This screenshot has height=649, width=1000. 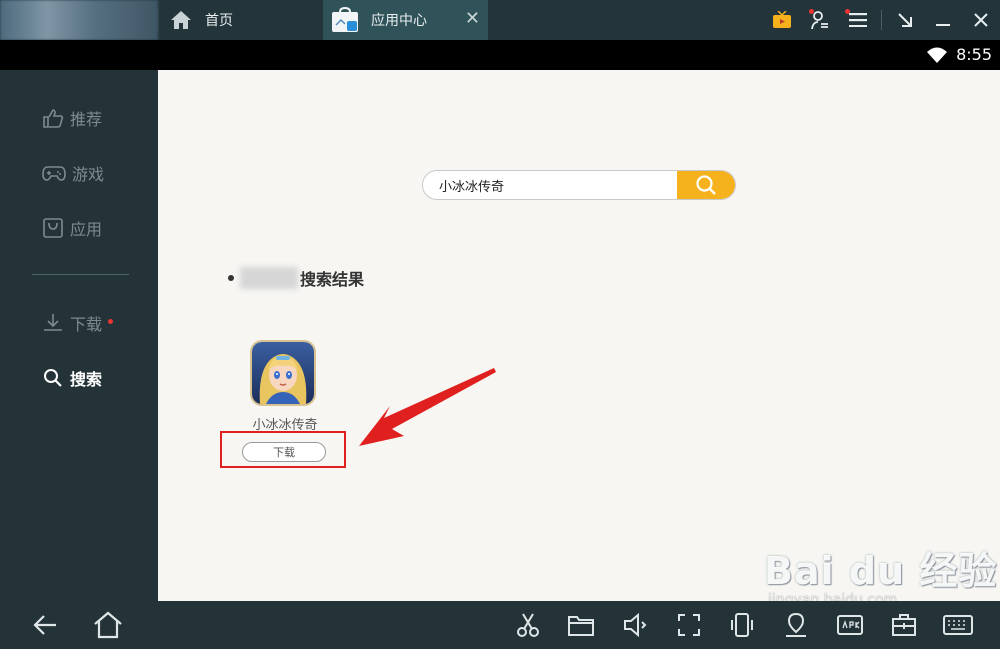 I want to click on results-heading: 搜索结果, so click(x=296, y=278).